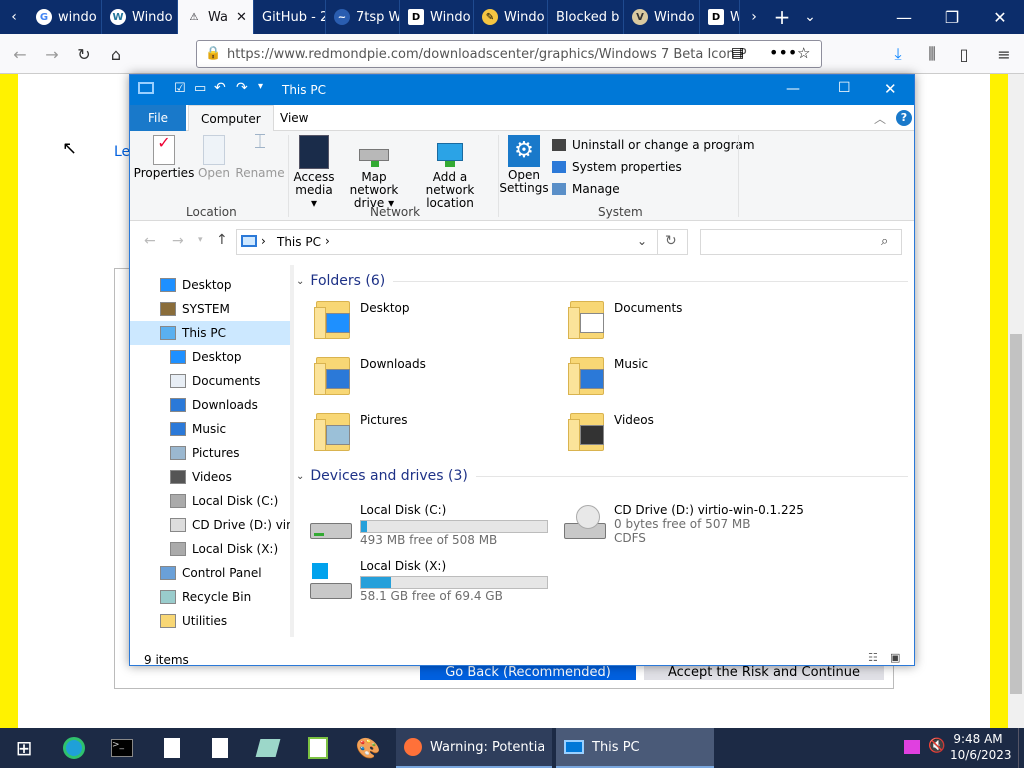 This screenshot has width=1024, height=768. I want to click on uninstall-program-button: Uninstall or change a program, so click(653, 145).